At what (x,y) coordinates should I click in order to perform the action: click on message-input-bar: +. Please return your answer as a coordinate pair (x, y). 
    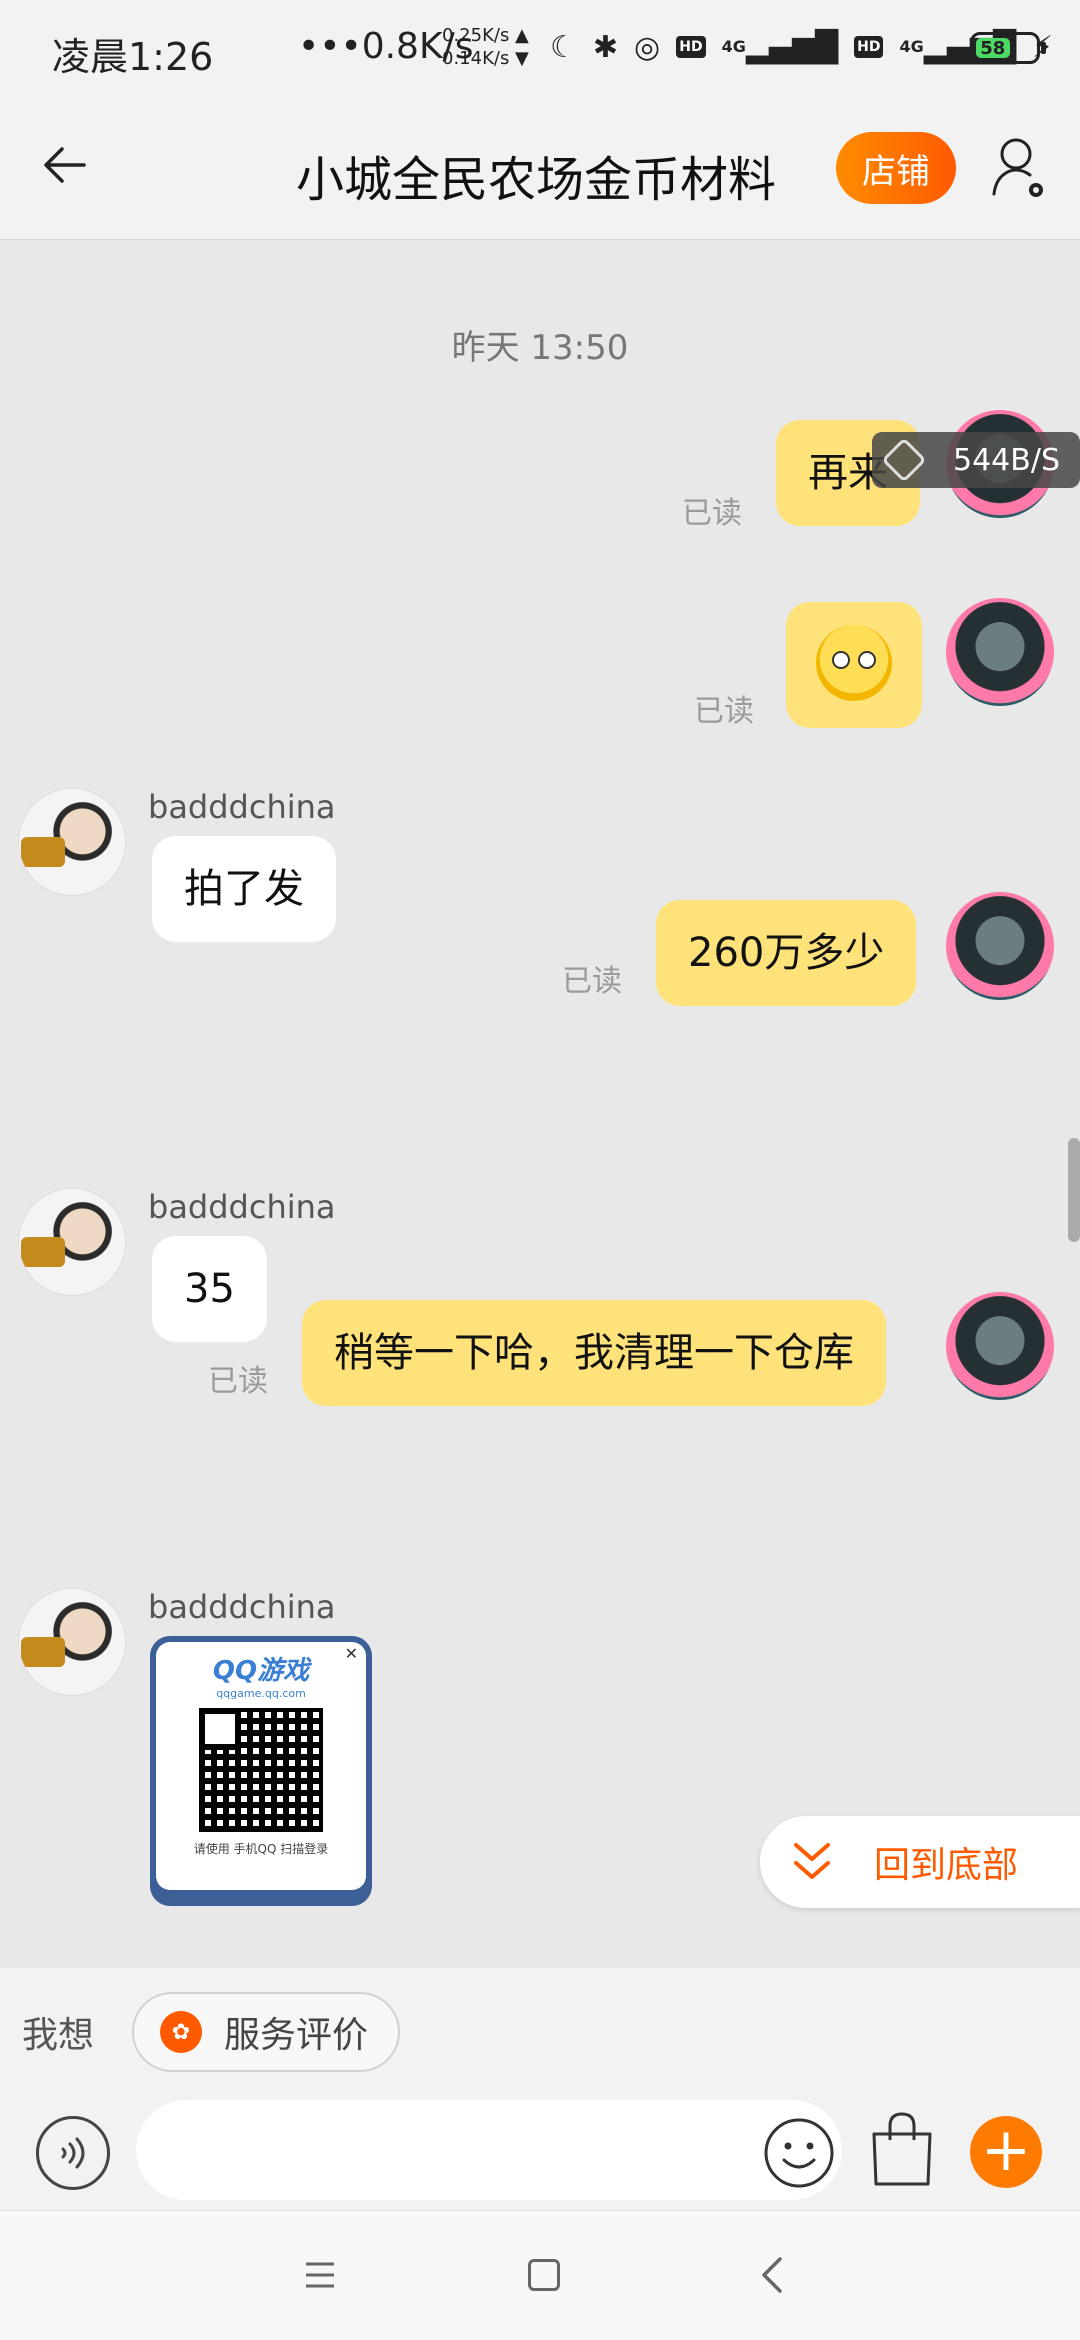
    Looking at the image, I should click on (540, 2151).